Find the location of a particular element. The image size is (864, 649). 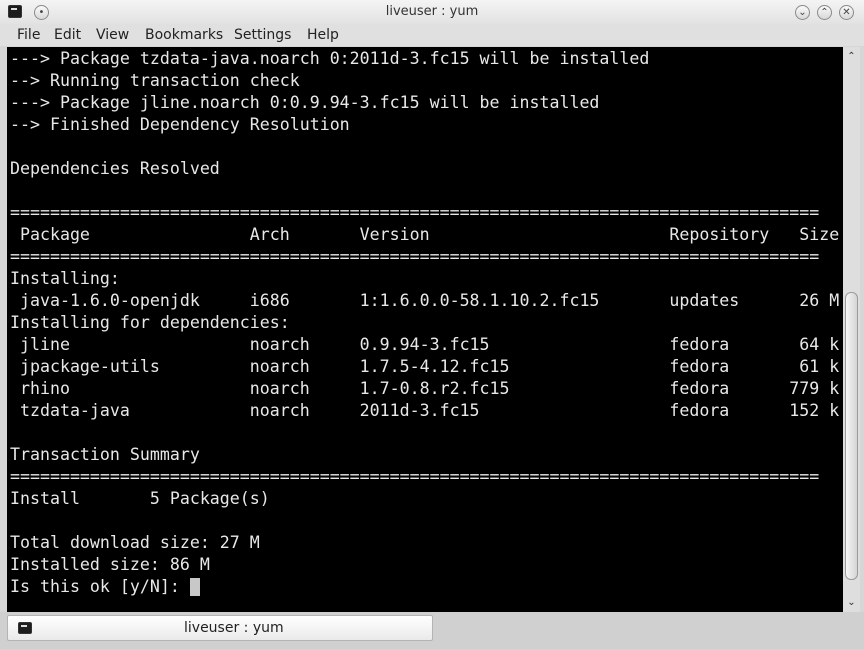

terminal-line: Installing for dependencies: is located at coordinates (150, 322).